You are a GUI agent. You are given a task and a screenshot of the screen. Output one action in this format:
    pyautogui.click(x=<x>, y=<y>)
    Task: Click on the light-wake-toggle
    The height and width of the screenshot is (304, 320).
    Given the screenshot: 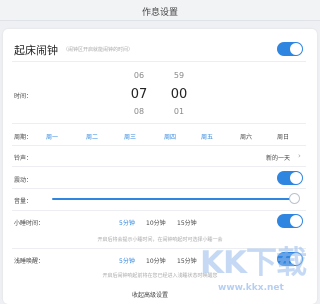 What is the action you would take?
    pyautogui.click(x=290, y=259)
    